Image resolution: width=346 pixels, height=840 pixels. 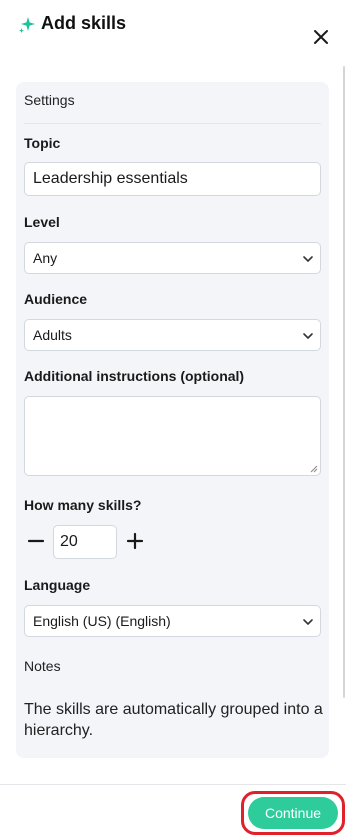 What do you see at coordinates (42, 143) in the screenshot?
I see `topic-label: Topic` at bounding box center [42, 143].